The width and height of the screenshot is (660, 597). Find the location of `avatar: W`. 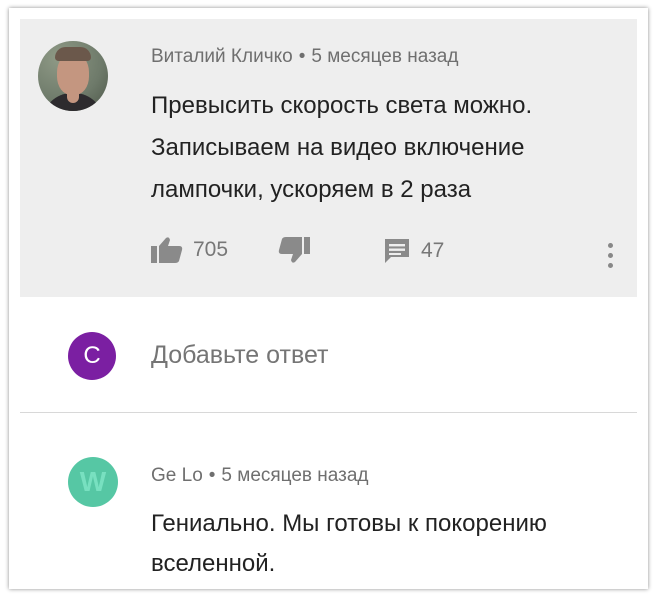

avatar: W is located at coordinates (93, 482).